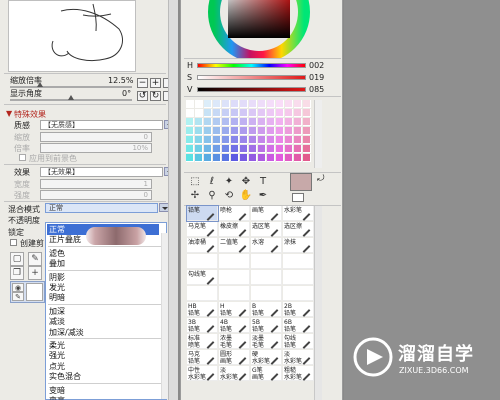  I want to click on move-layer-icon: ✢, so click(195, 196).